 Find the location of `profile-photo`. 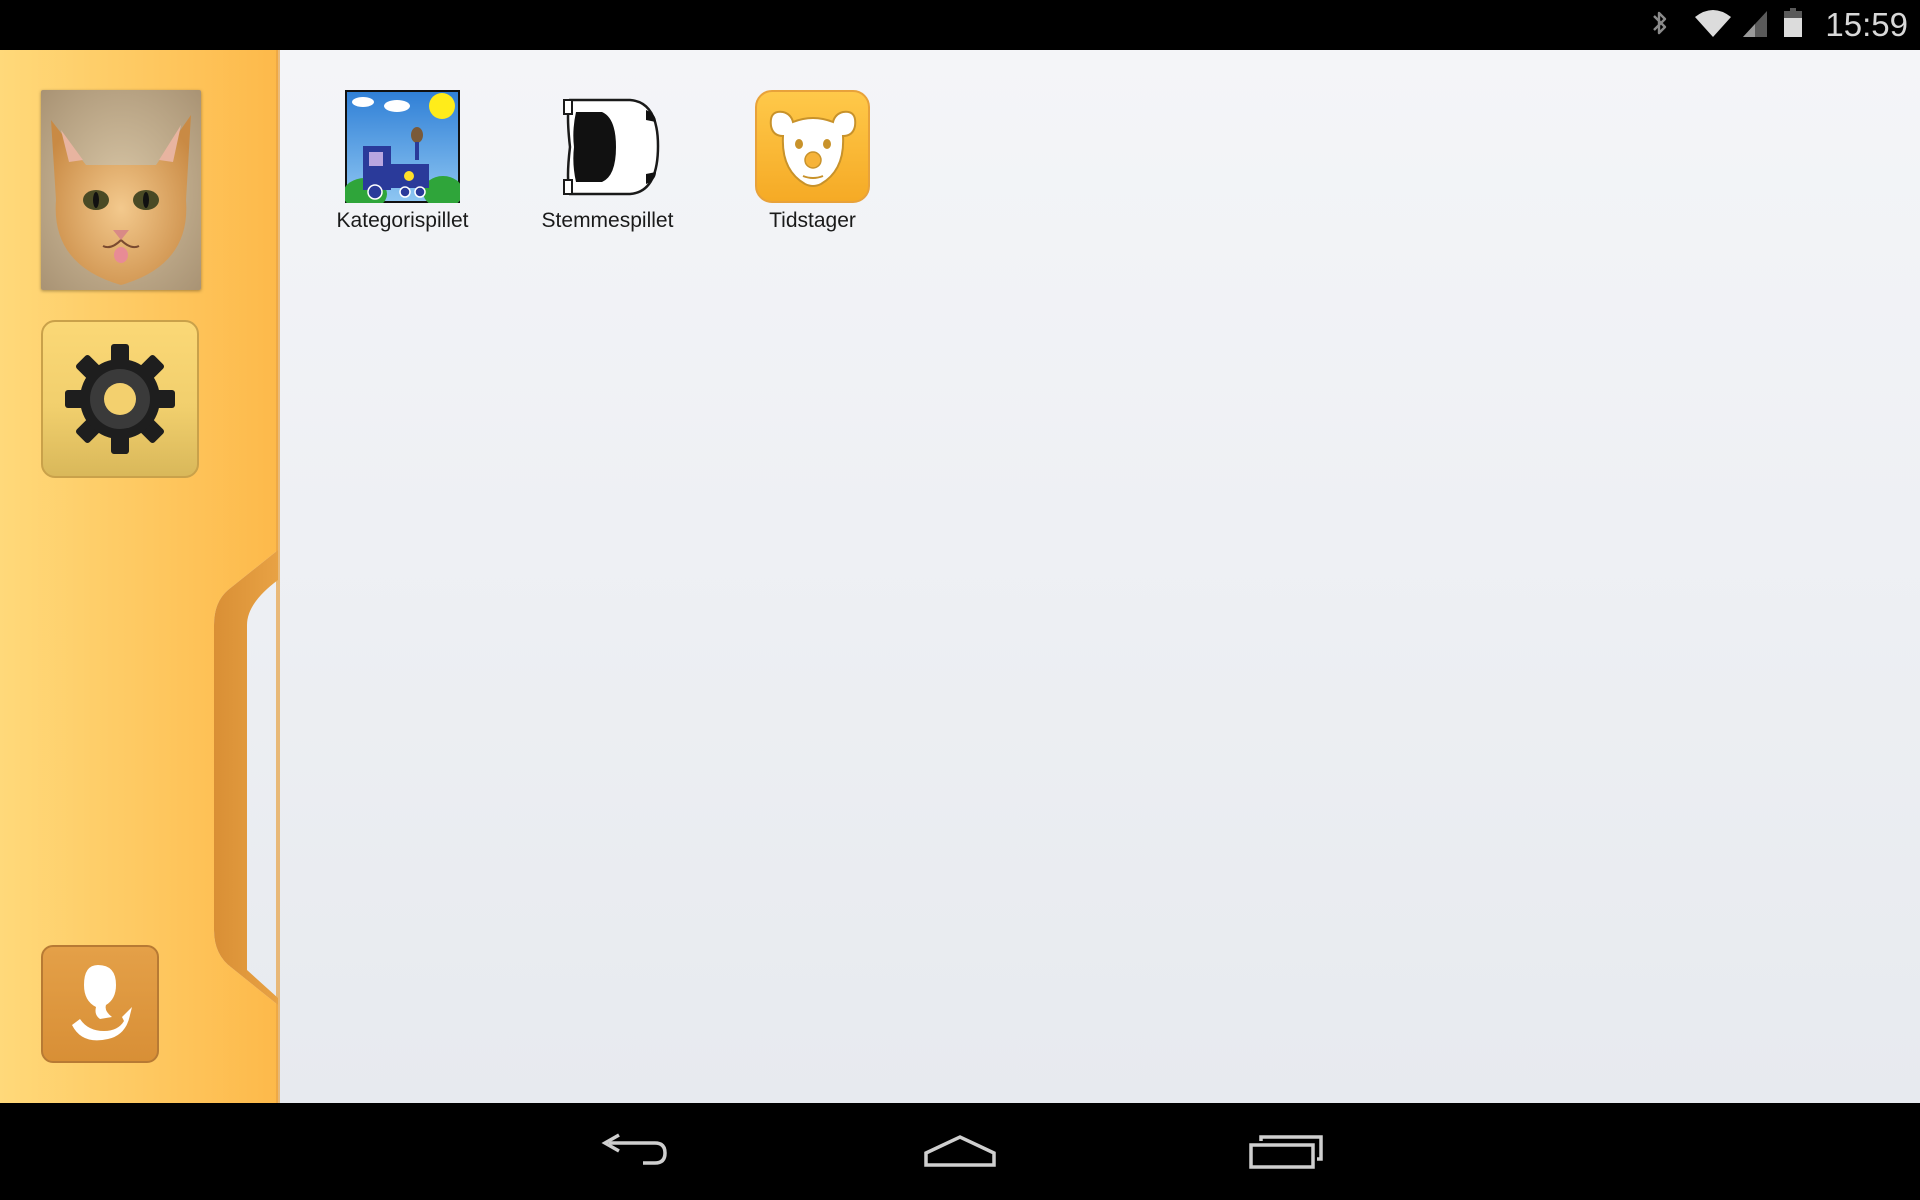

profile-photo is located at coordinates (121, 190).